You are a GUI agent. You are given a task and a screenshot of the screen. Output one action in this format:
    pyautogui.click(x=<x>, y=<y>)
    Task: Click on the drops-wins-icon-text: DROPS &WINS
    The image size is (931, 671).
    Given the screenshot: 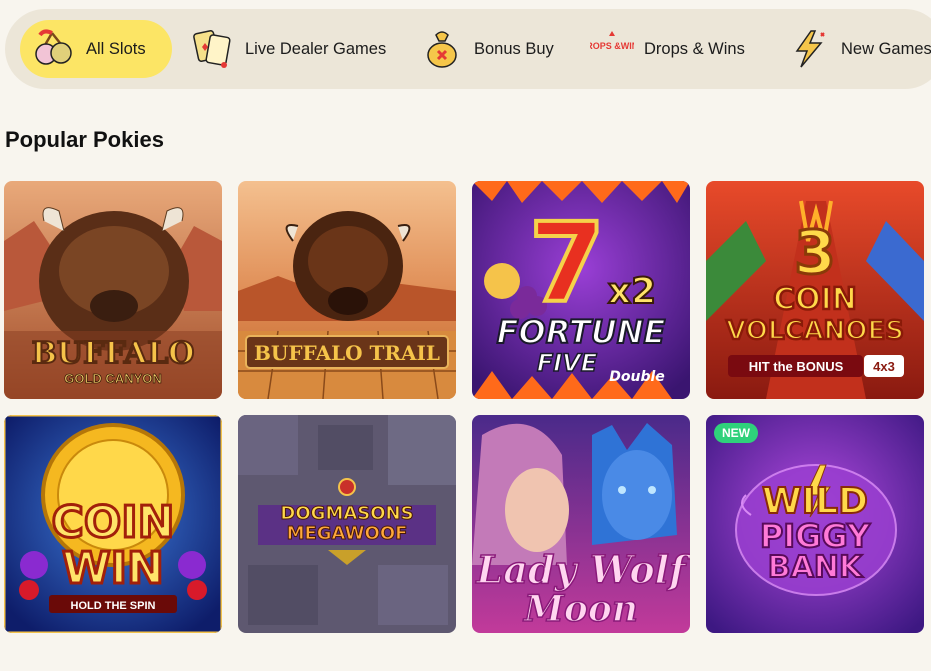 What is the action you would take?
    pyautogui.click(x=612, y=46)
    